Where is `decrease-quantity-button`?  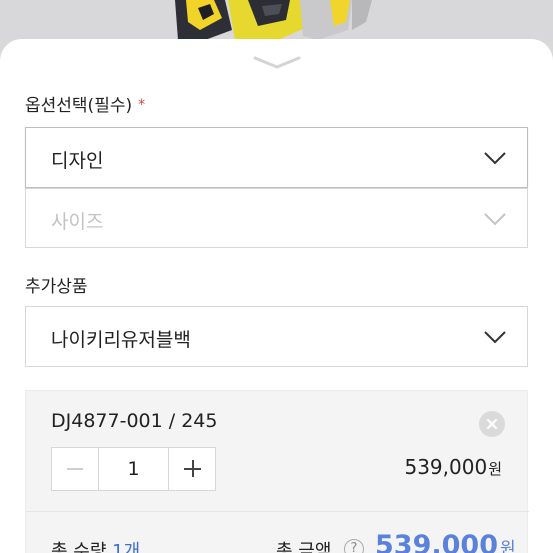
decrease-quantity-button is located at coordinates (75, 469).